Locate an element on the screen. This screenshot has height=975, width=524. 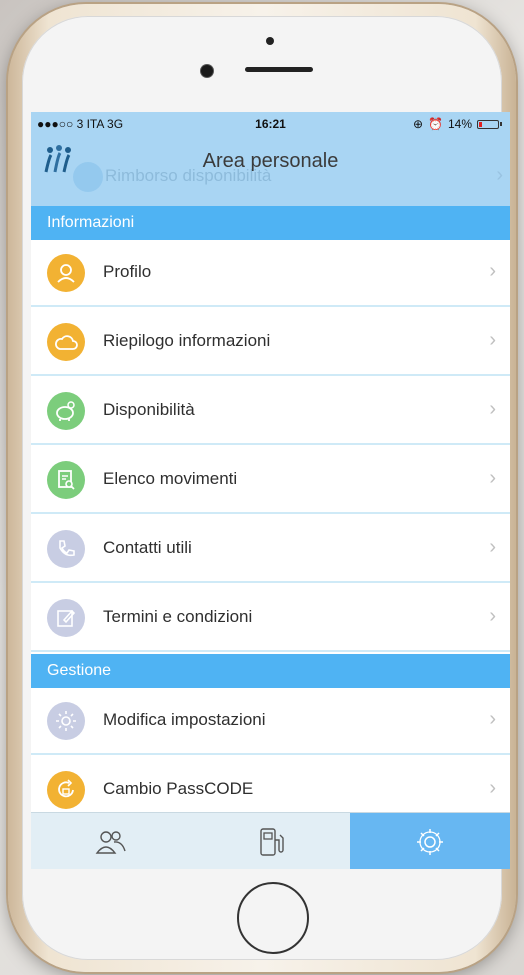
status-right: ⊕ ⏰ 14% is located at coordinates (457, 124).